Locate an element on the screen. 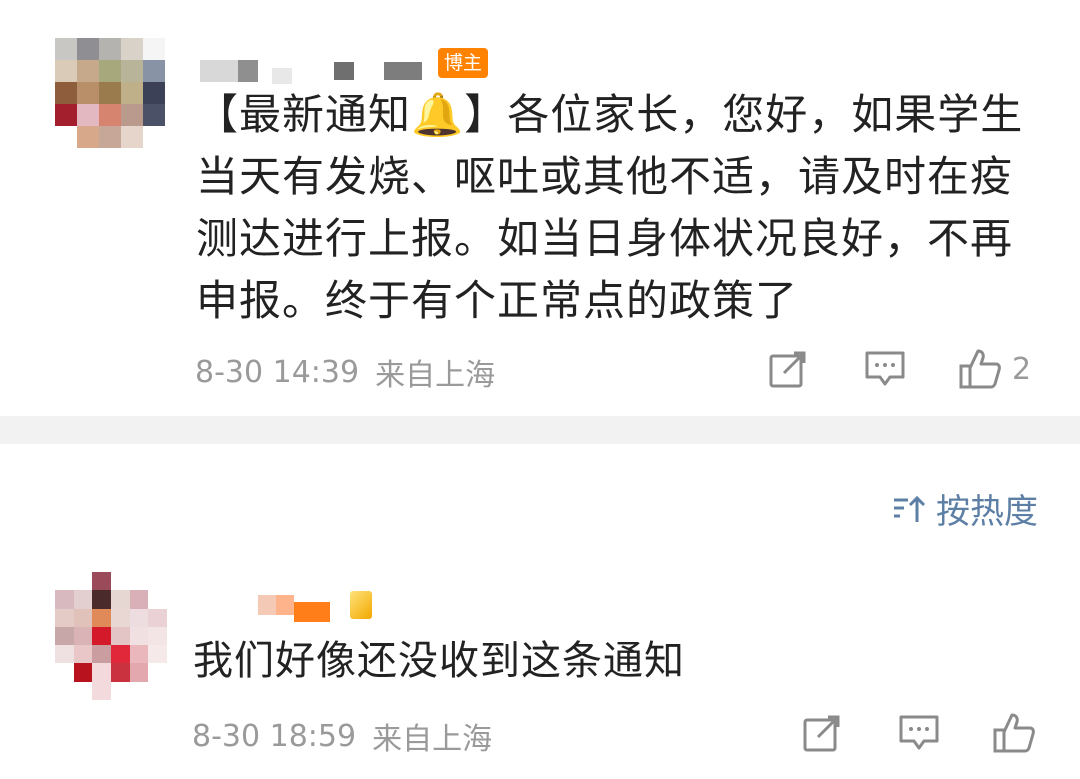  reply-author-blurred is located at coordinates (267, 605).